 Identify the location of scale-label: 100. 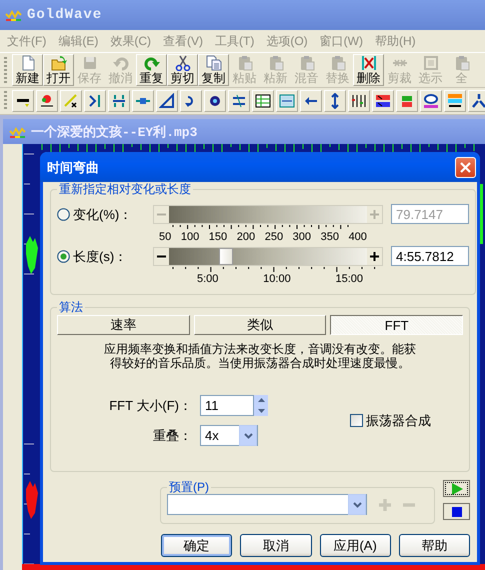
(190, 237).